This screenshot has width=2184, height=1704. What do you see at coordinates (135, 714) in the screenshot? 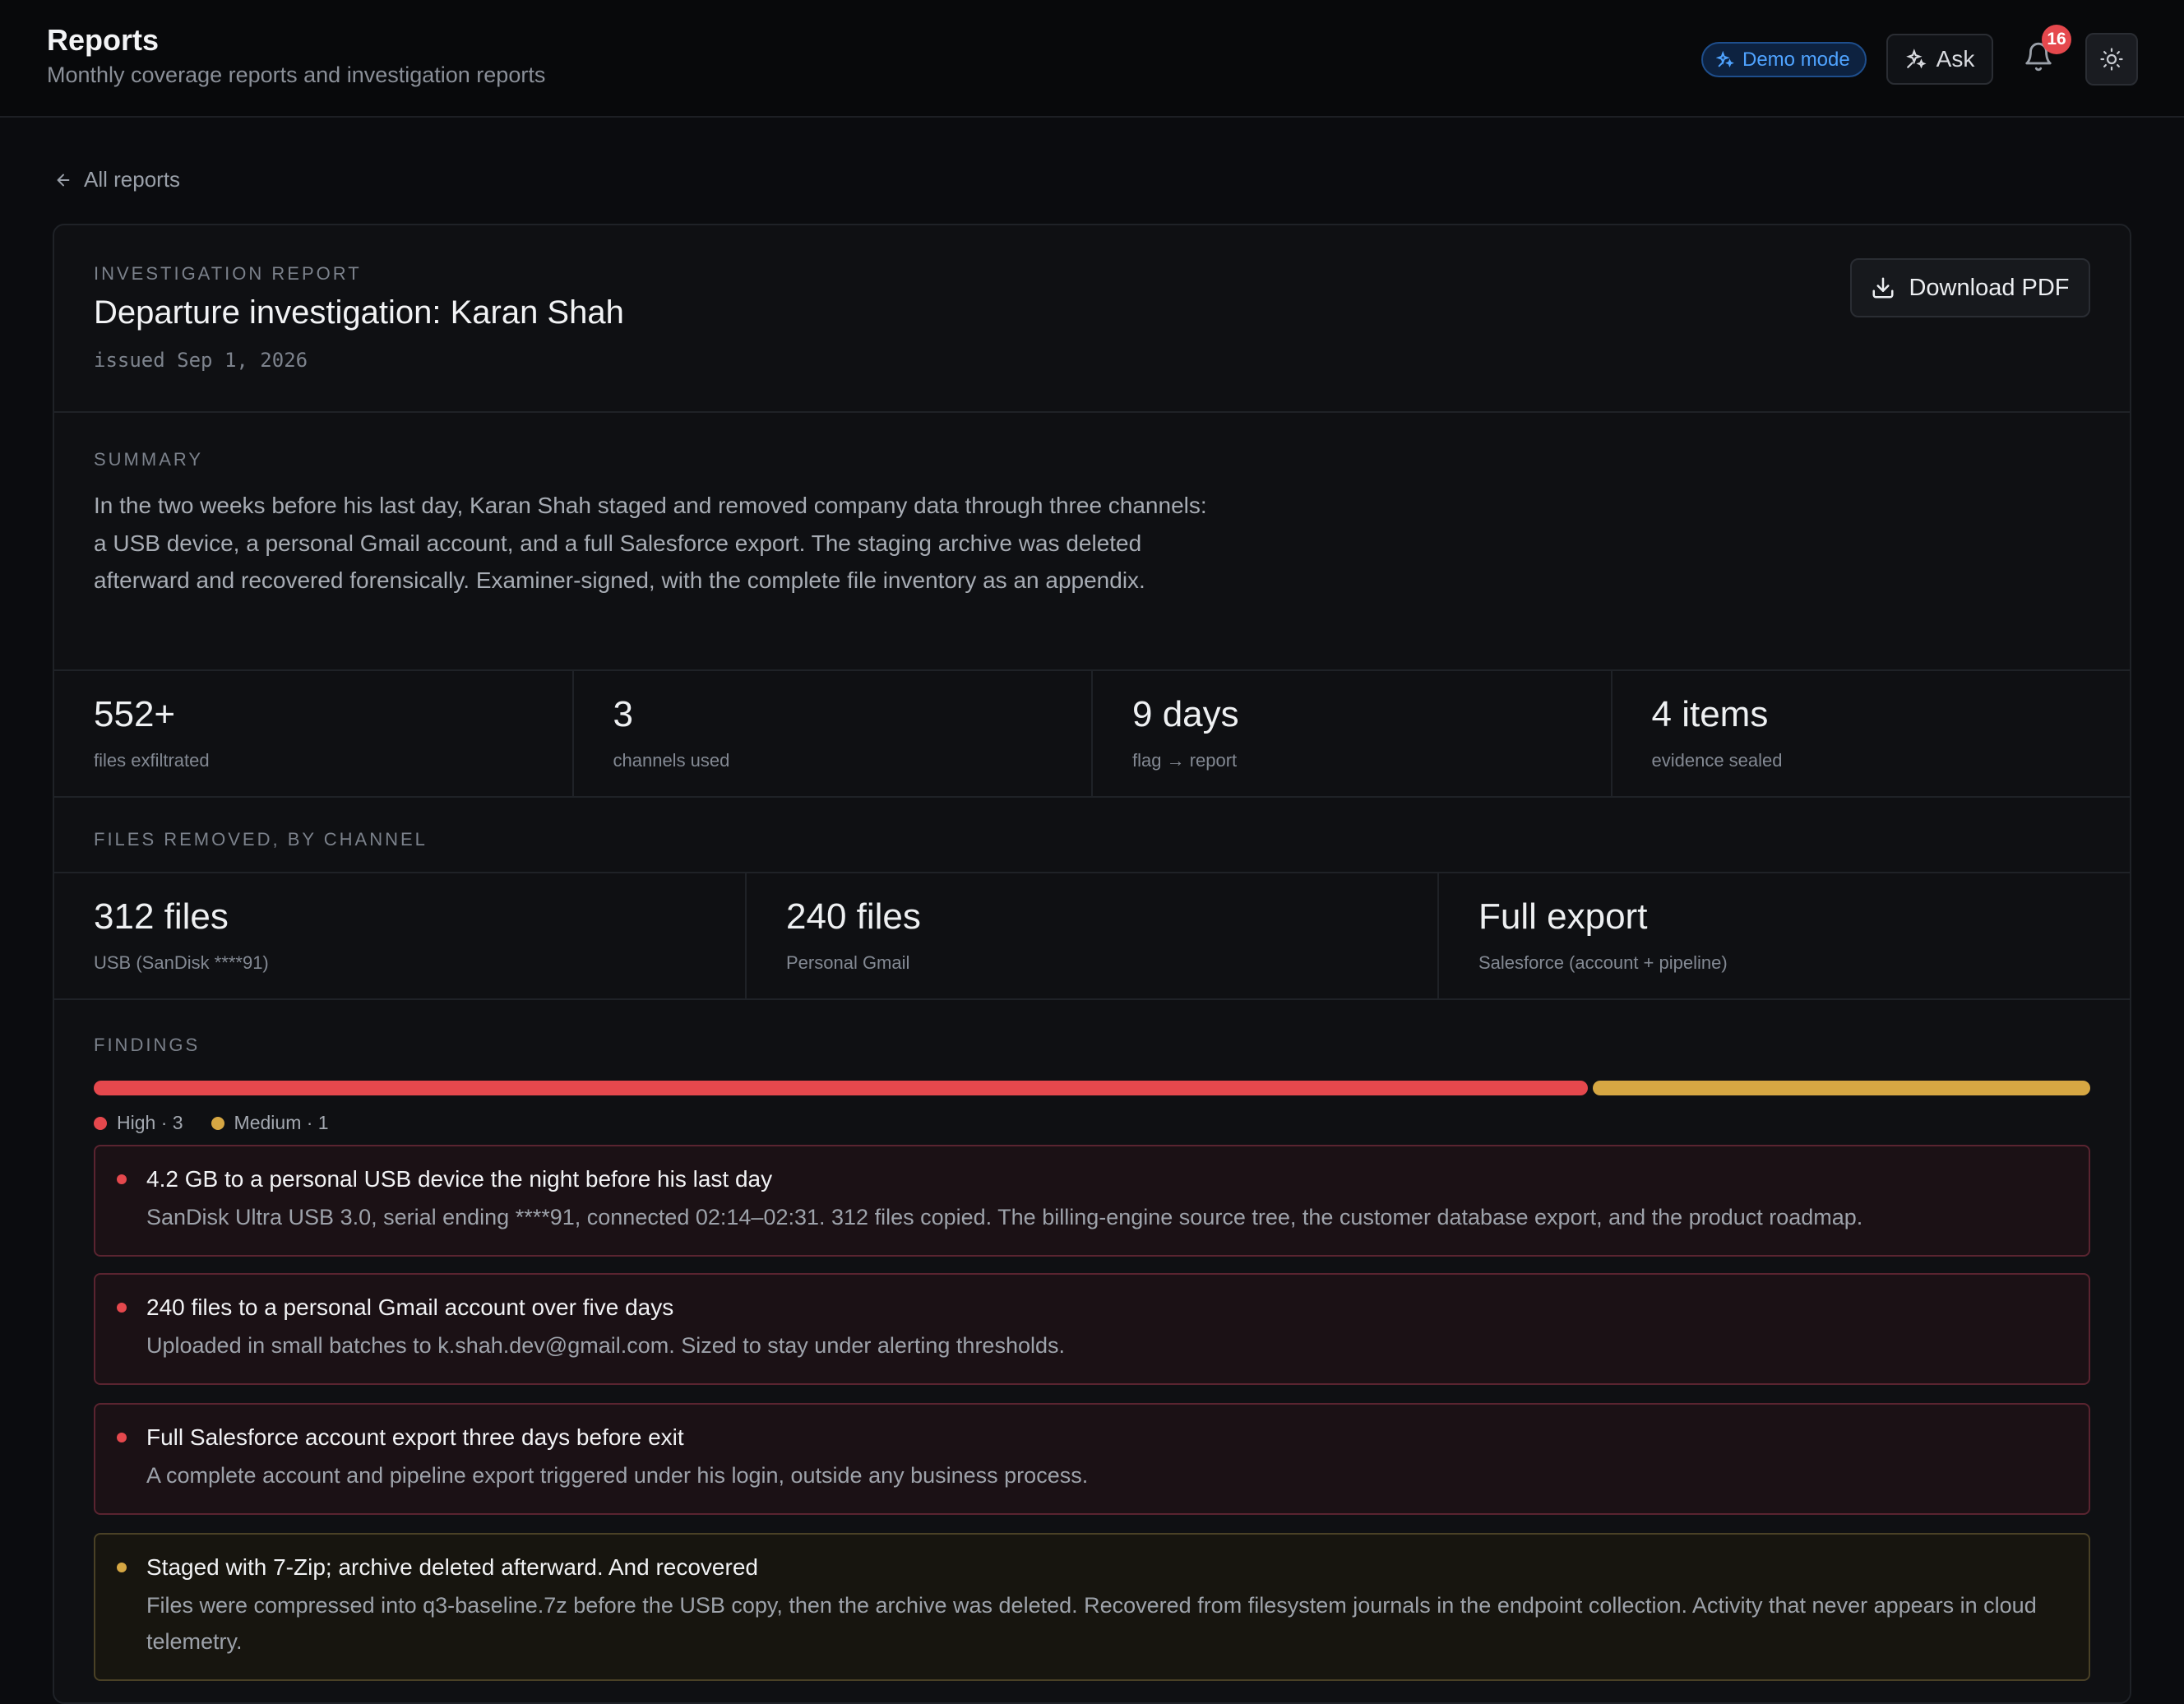
I see `stat-value: 552+` at bounding box center [135, 714].